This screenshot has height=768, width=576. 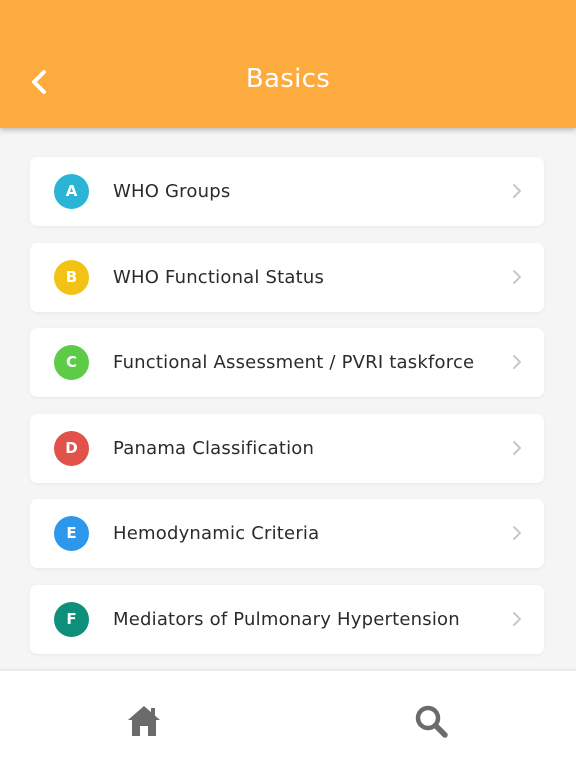 I want to click on list-item-mediators: F Mediators of Pulmonary Hypertension, so click(x=287, y=619).